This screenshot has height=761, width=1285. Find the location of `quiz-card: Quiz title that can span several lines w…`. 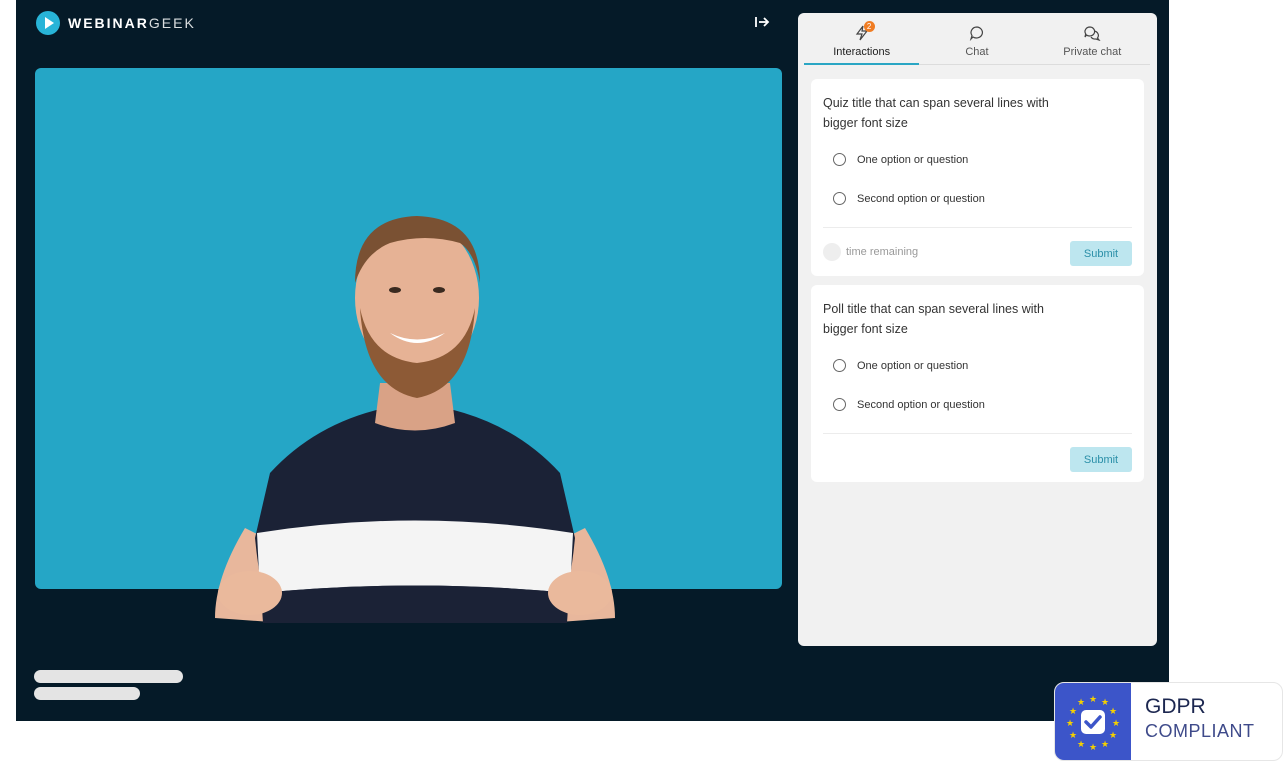

quiz-card: Quiz title that can span several lines w… is located at coordinates (977, 177).